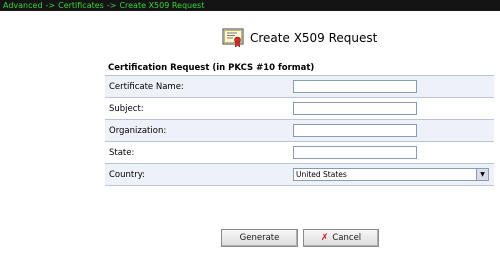  I want to click on form-row-country: Country: United States ▼, so click(299, 175).